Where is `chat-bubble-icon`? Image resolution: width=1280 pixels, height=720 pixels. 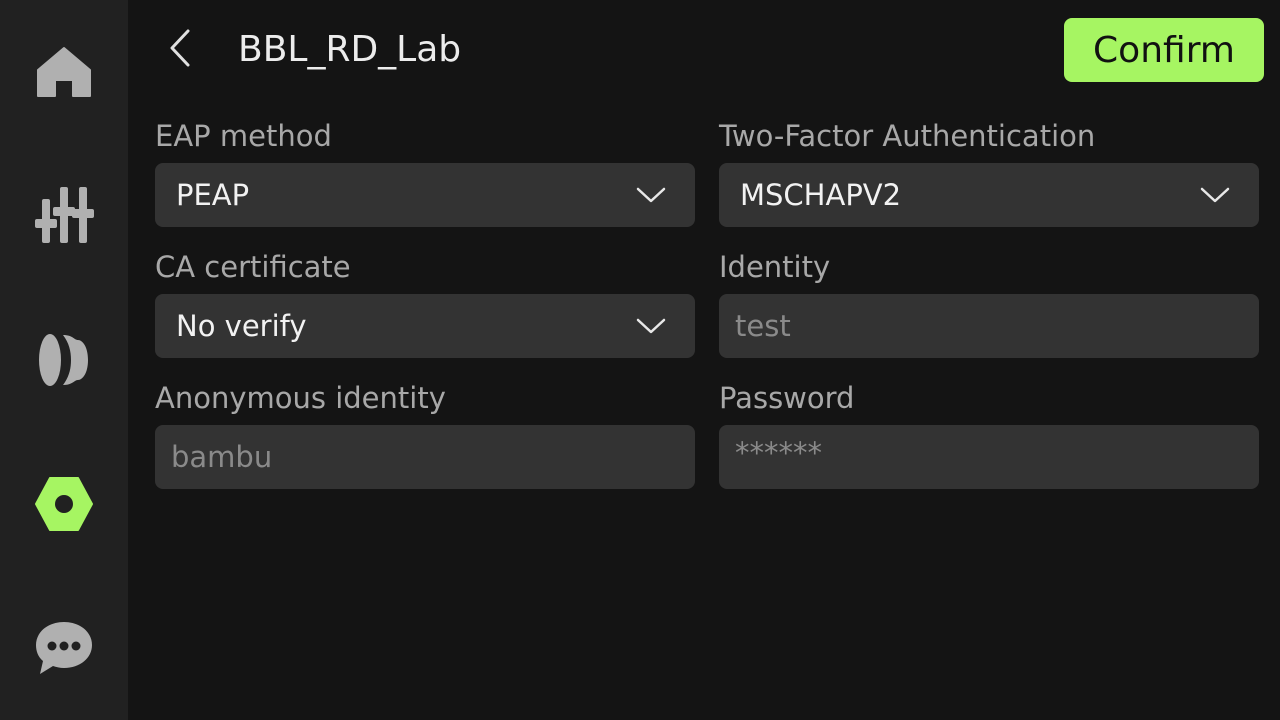 chat-bubble-icon is located at coordinates (64, 648).